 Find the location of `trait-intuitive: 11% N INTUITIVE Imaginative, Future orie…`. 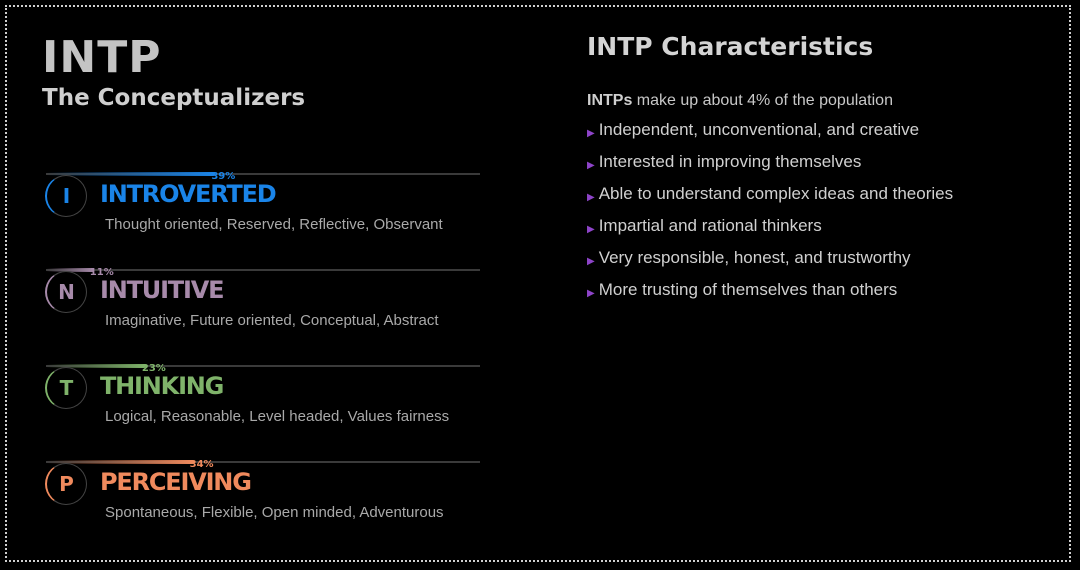

trait-intuitive: 11% N INTUITIVE Imaginative, Future orie… is located at coordinates (262, 299).